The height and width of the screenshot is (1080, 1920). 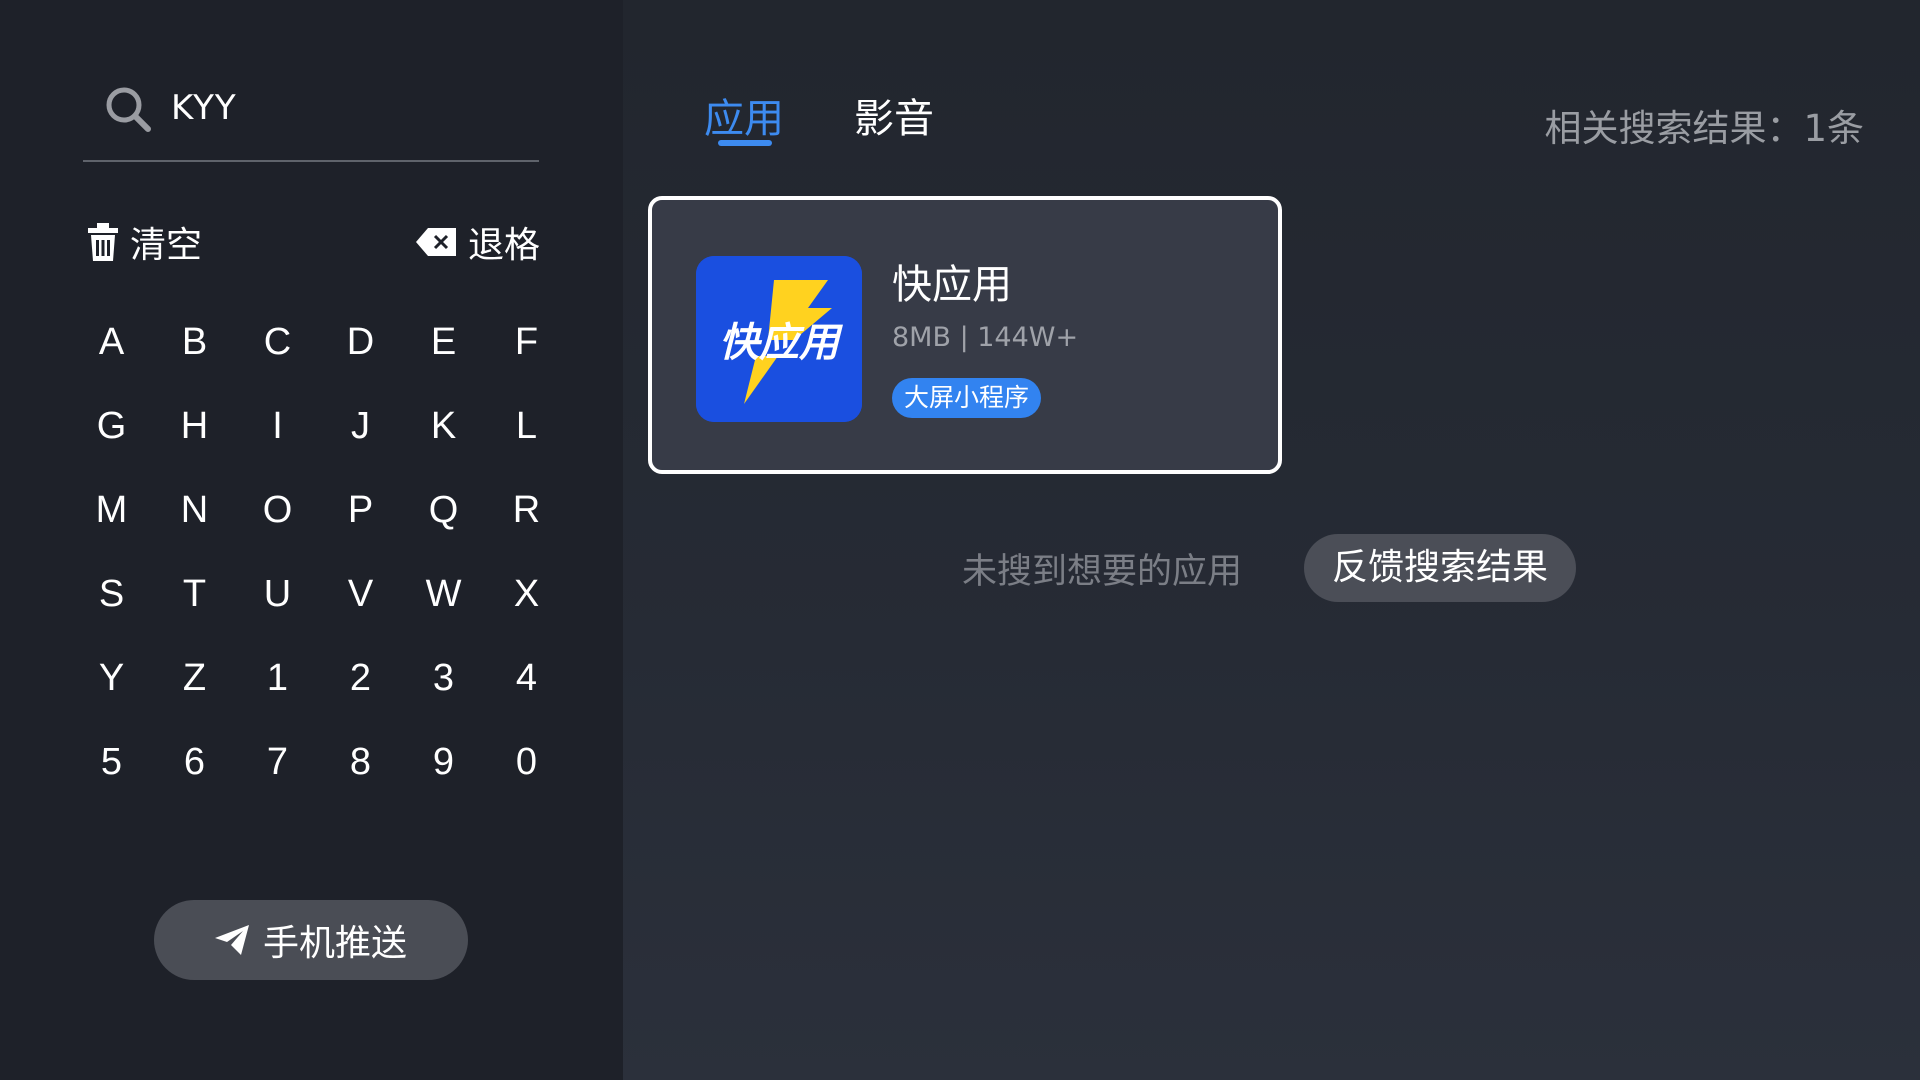 I want to click on key: 8, so click(x=360, y=762).